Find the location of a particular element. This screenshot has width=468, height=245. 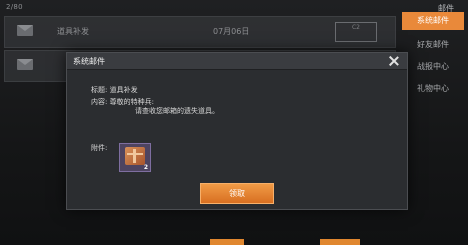

mail-count: 2/80 is located at coordinates (14, 7).